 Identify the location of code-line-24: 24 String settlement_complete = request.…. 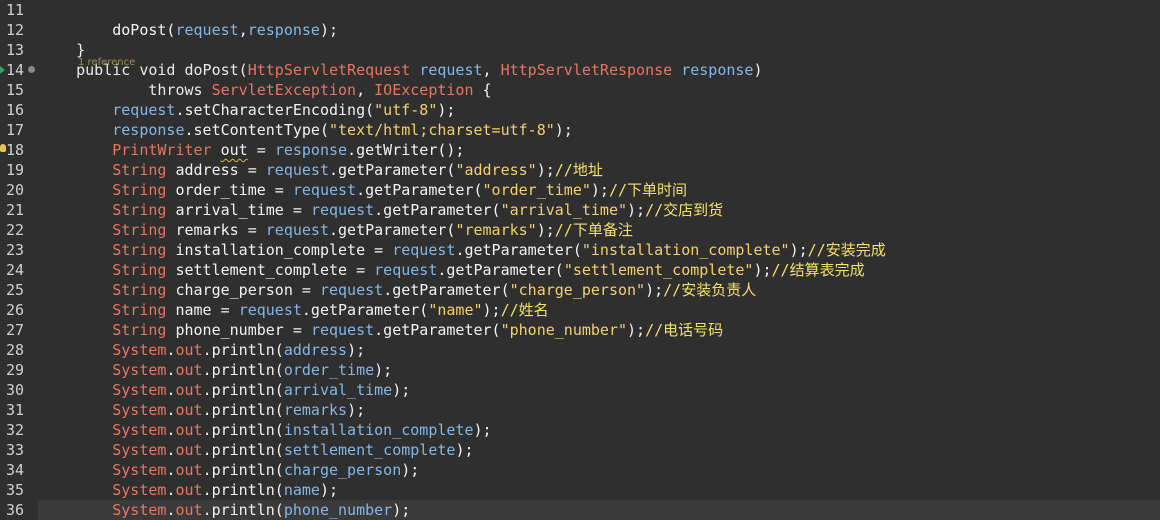
(580, 270).